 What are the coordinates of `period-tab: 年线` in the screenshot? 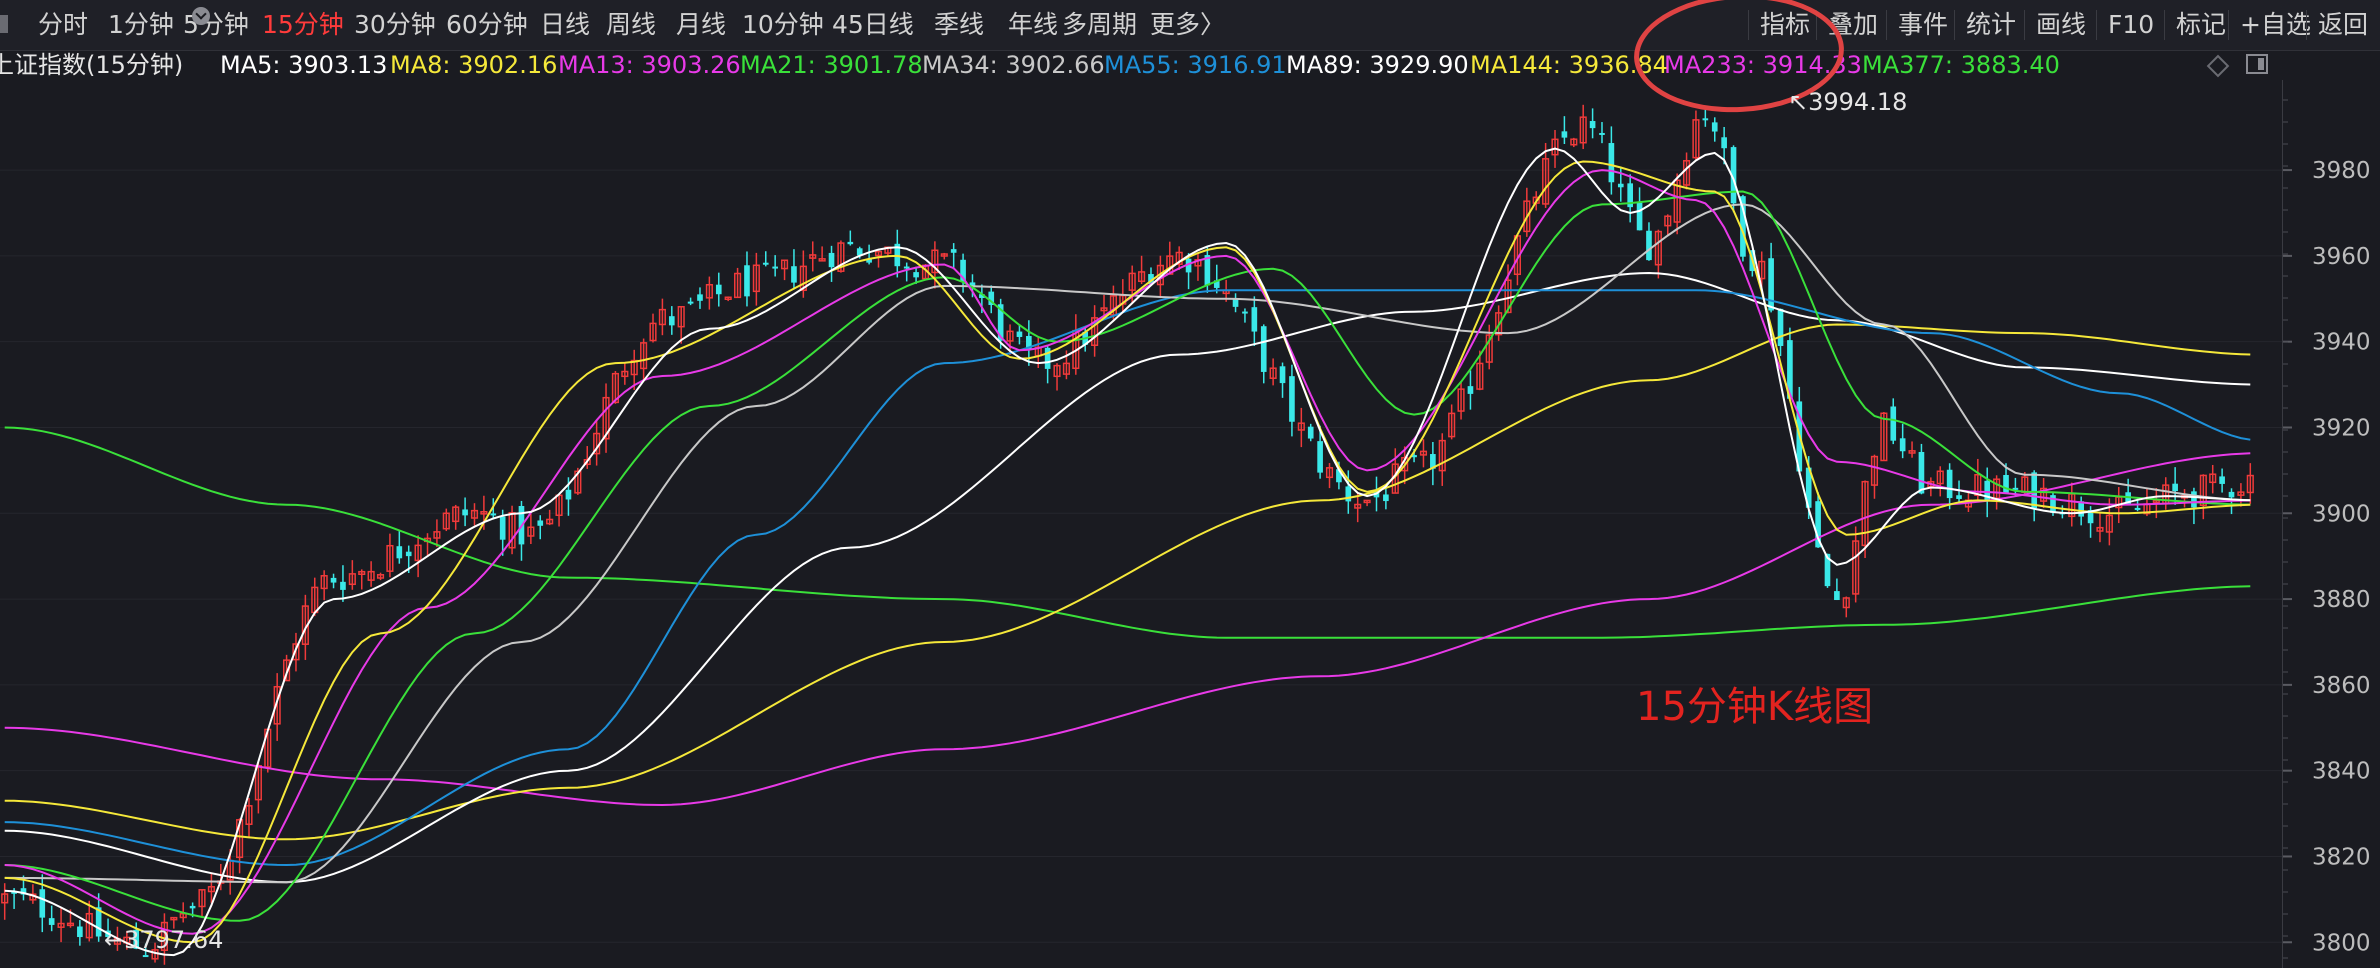 It's located at (1033, 25).